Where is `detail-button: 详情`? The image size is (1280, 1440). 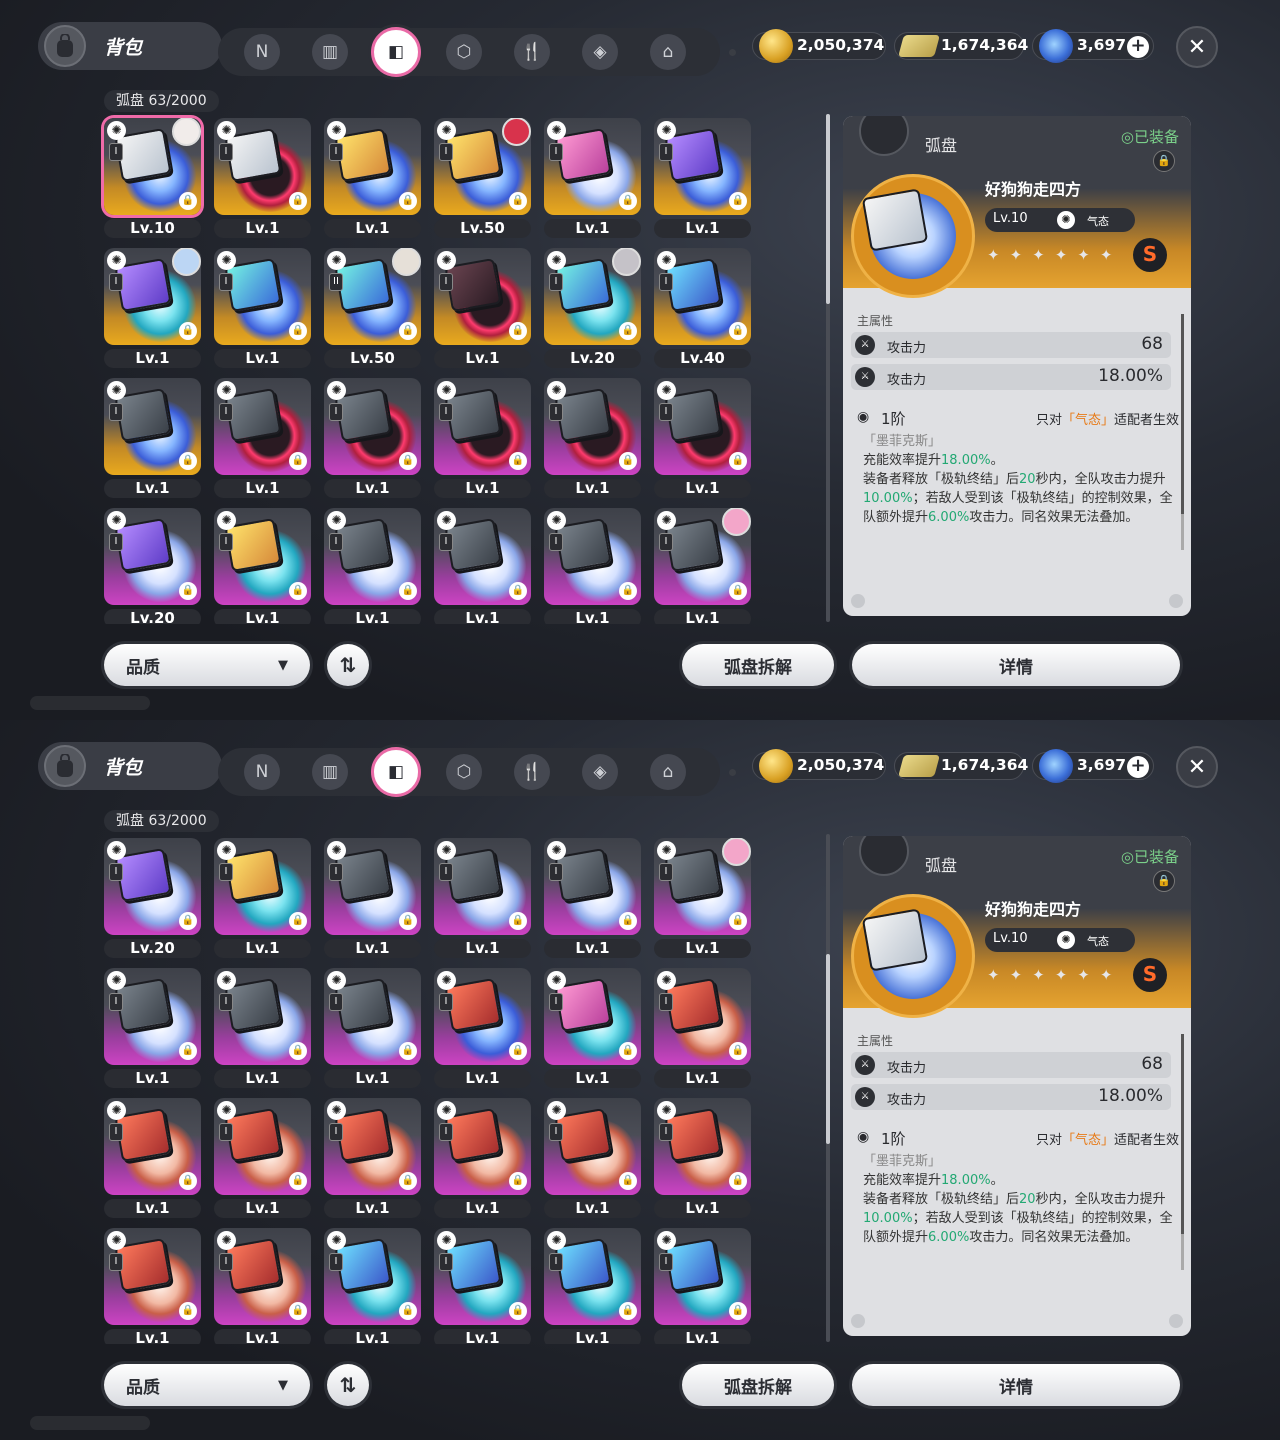
detail-button: 详情 is located at coordinates (1016, 1385).